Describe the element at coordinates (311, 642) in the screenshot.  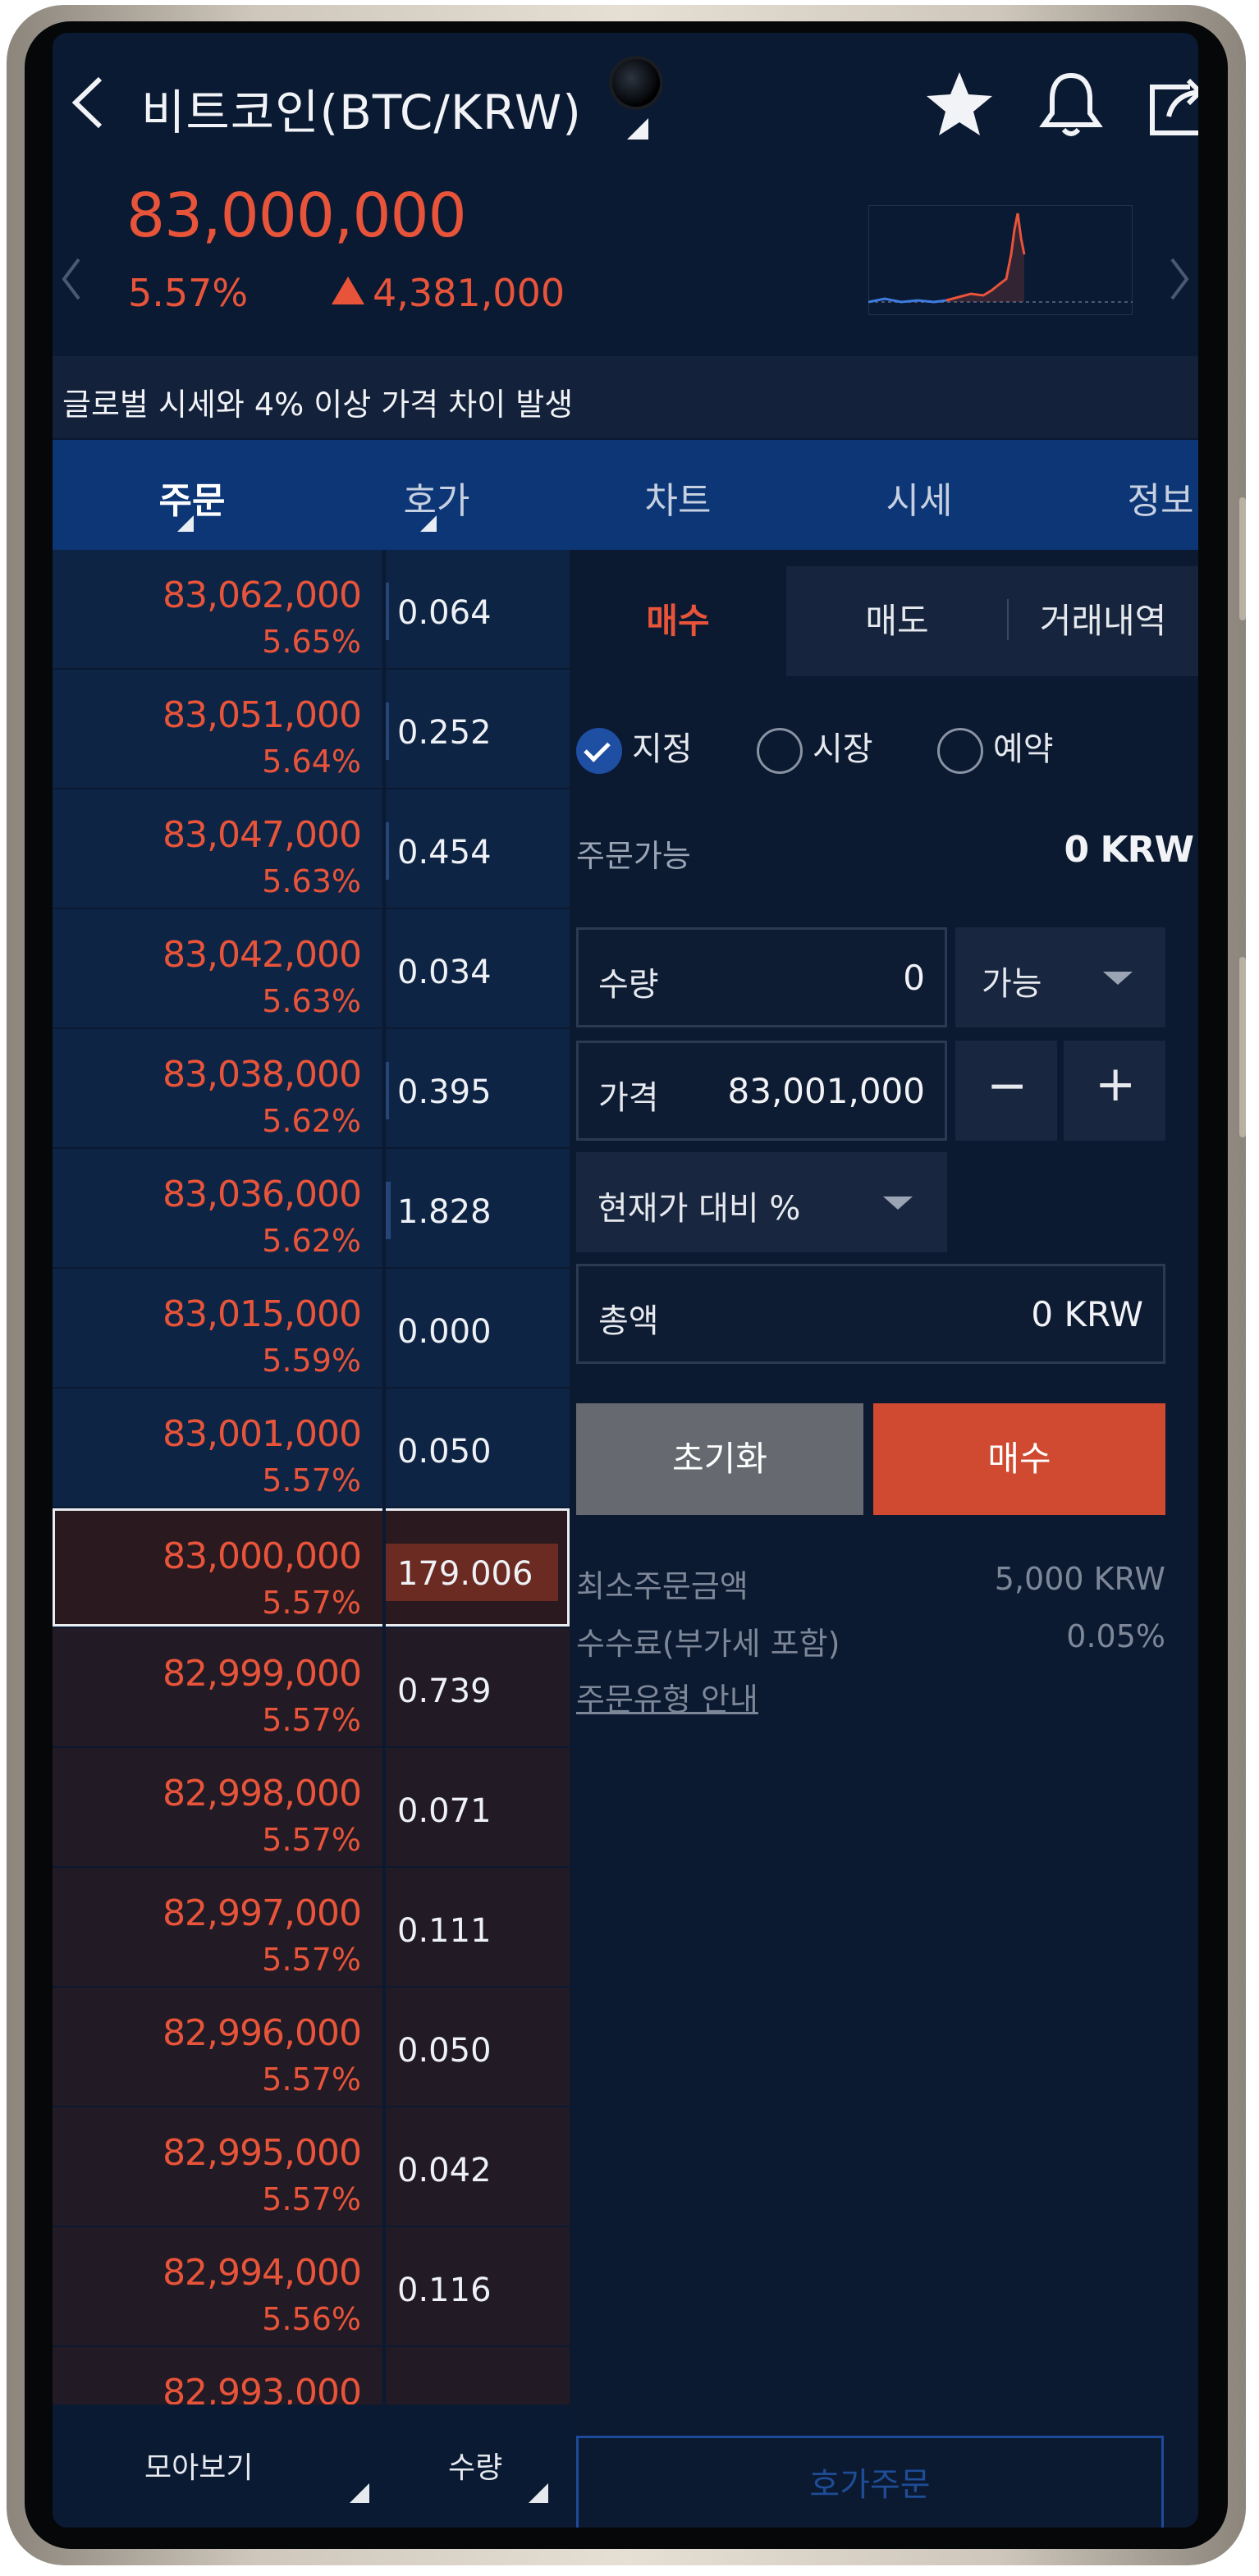
I see `row-percent: 5.65%` at that location.